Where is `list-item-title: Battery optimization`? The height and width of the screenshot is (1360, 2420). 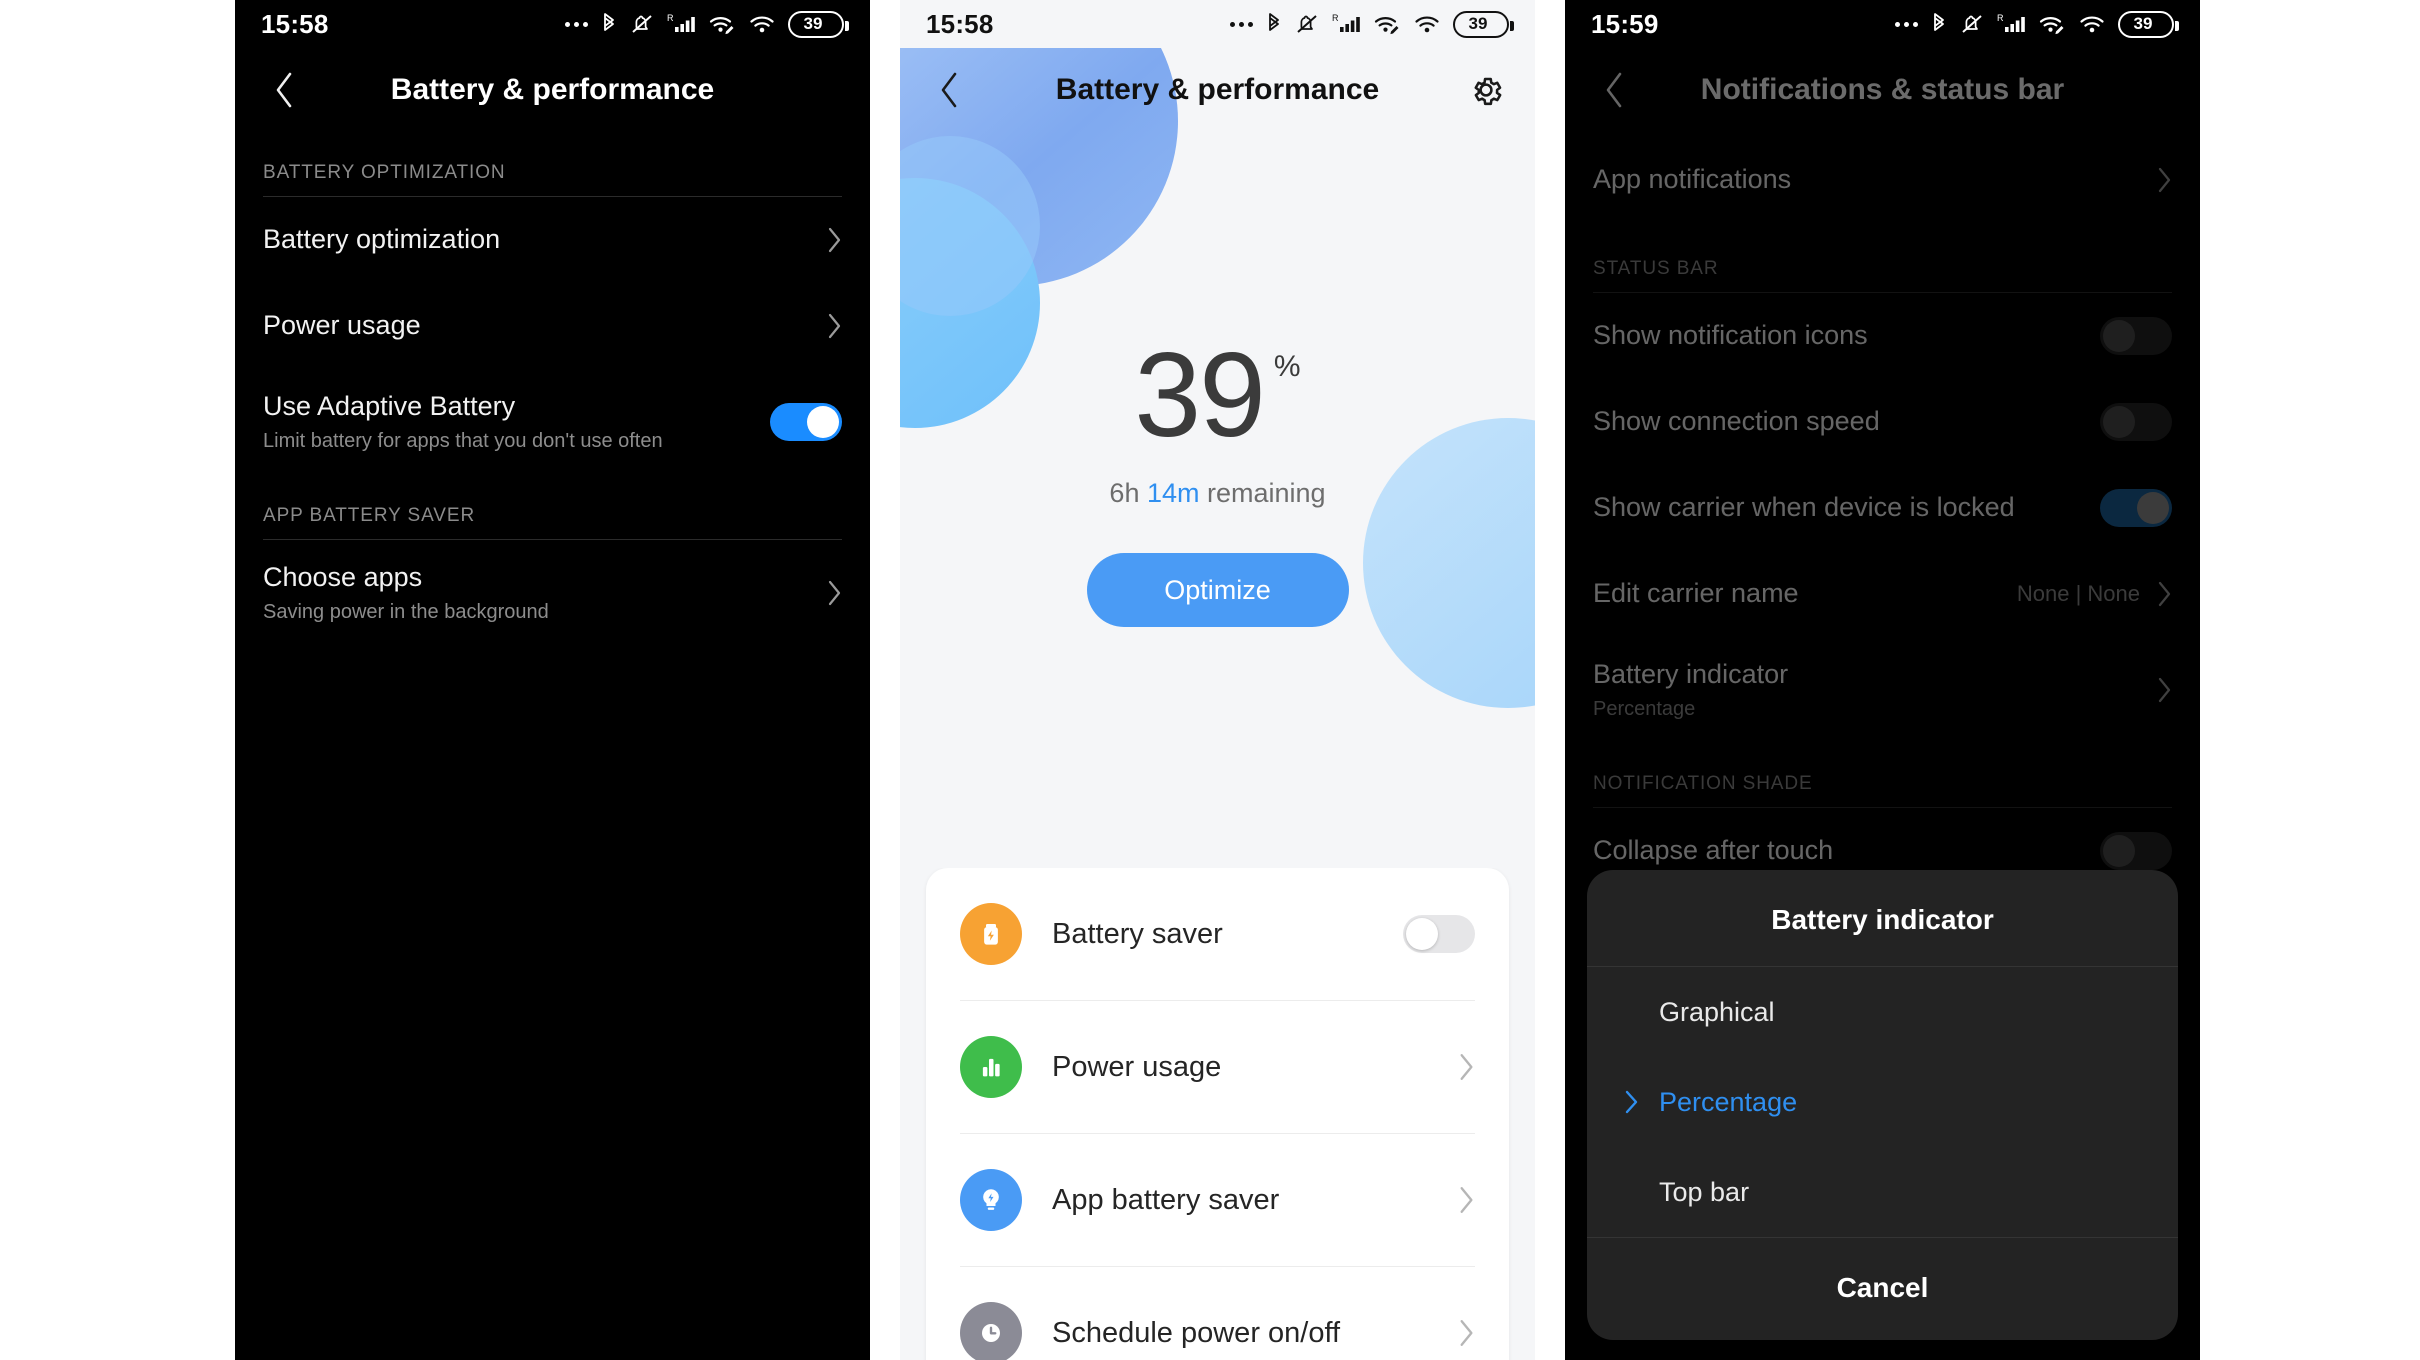 list-item-title: Battery optimization is located at coordinates (382, 239).